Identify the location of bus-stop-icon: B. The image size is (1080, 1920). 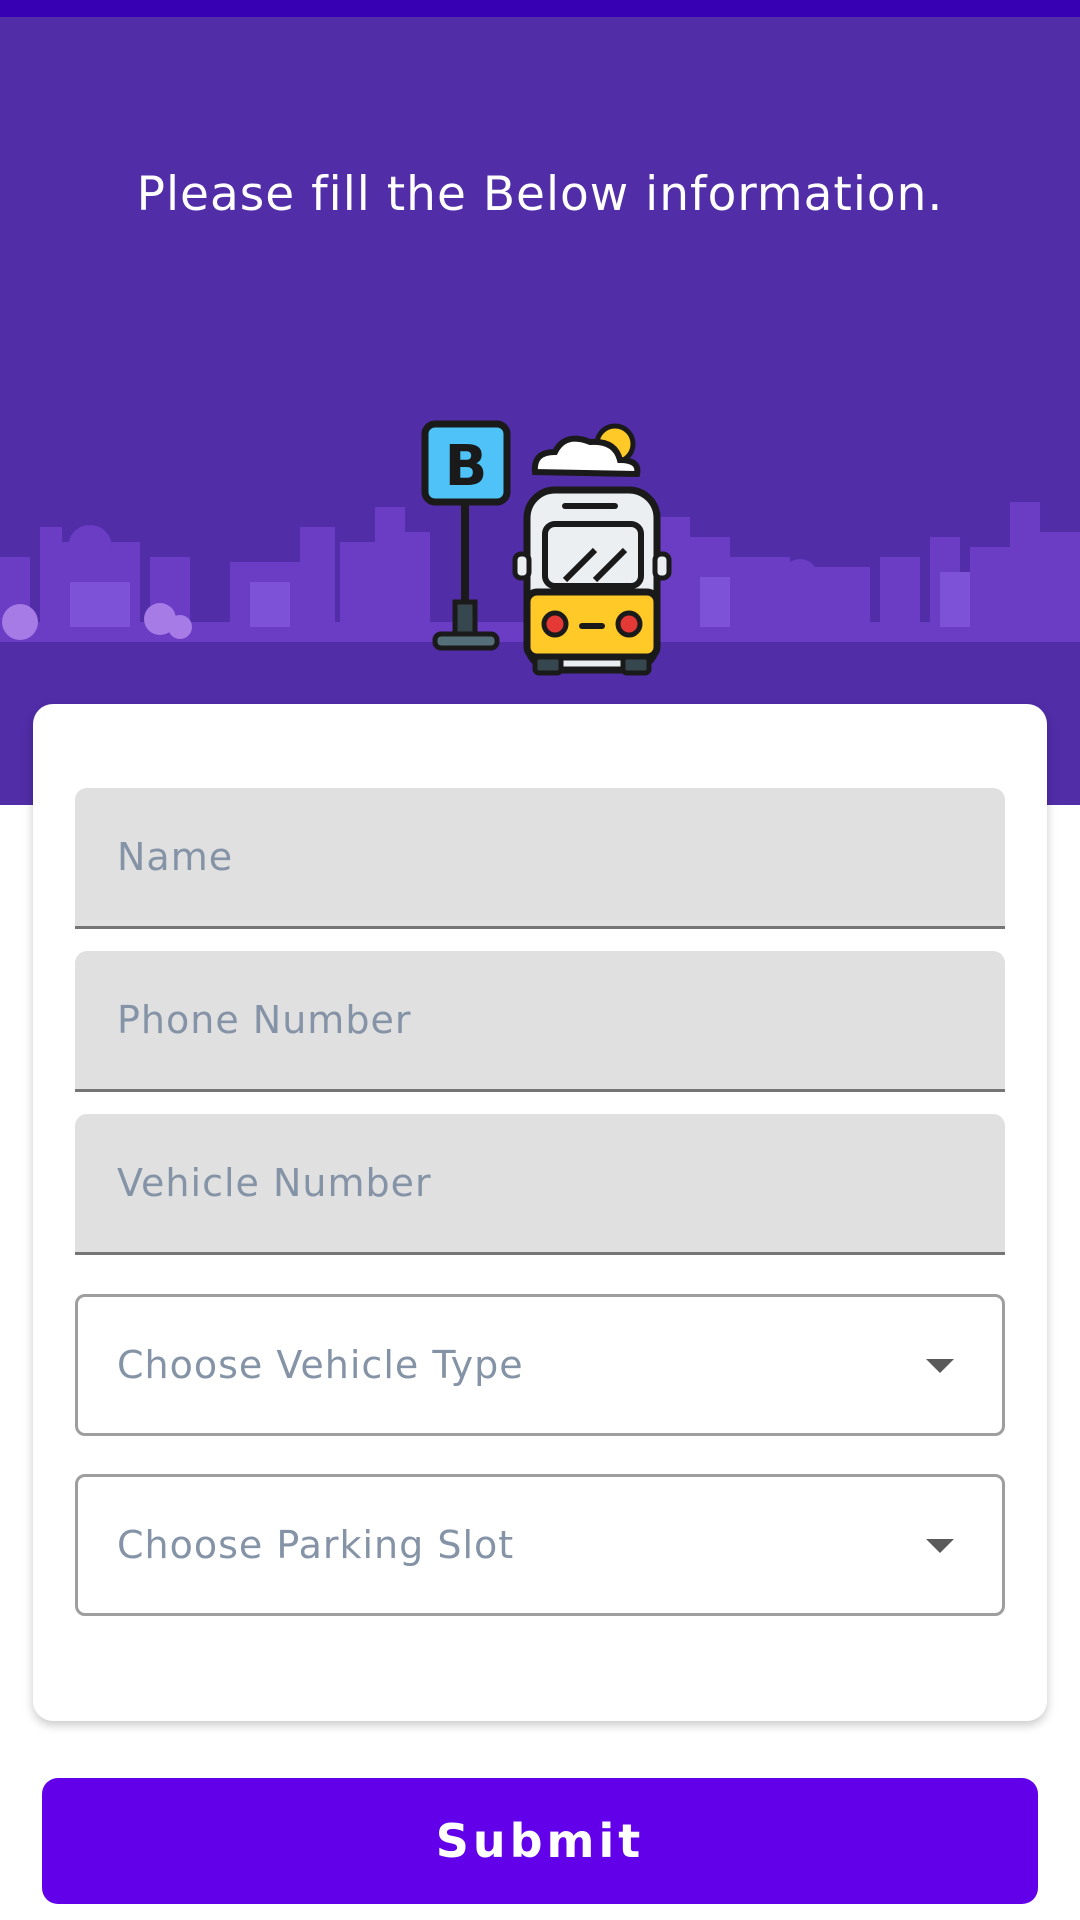
(546, 548).